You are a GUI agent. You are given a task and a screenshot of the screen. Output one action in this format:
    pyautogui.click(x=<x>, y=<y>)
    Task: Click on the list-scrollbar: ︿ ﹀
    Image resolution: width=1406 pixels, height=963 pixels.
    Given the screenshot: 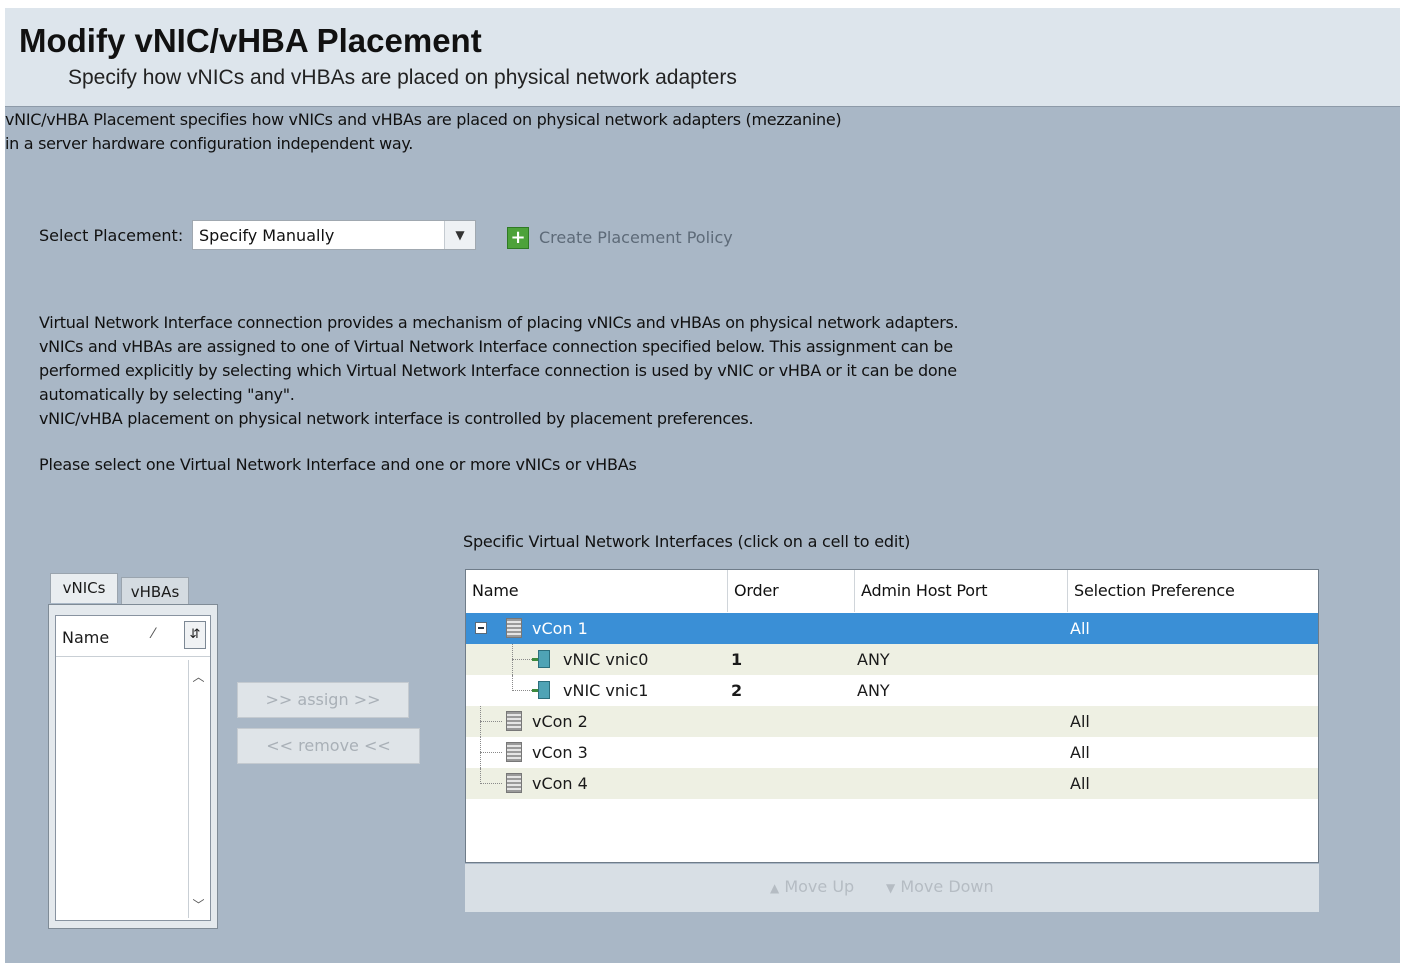 What is the action you would take?
    pyautogui.click(x=198, y=789)
    